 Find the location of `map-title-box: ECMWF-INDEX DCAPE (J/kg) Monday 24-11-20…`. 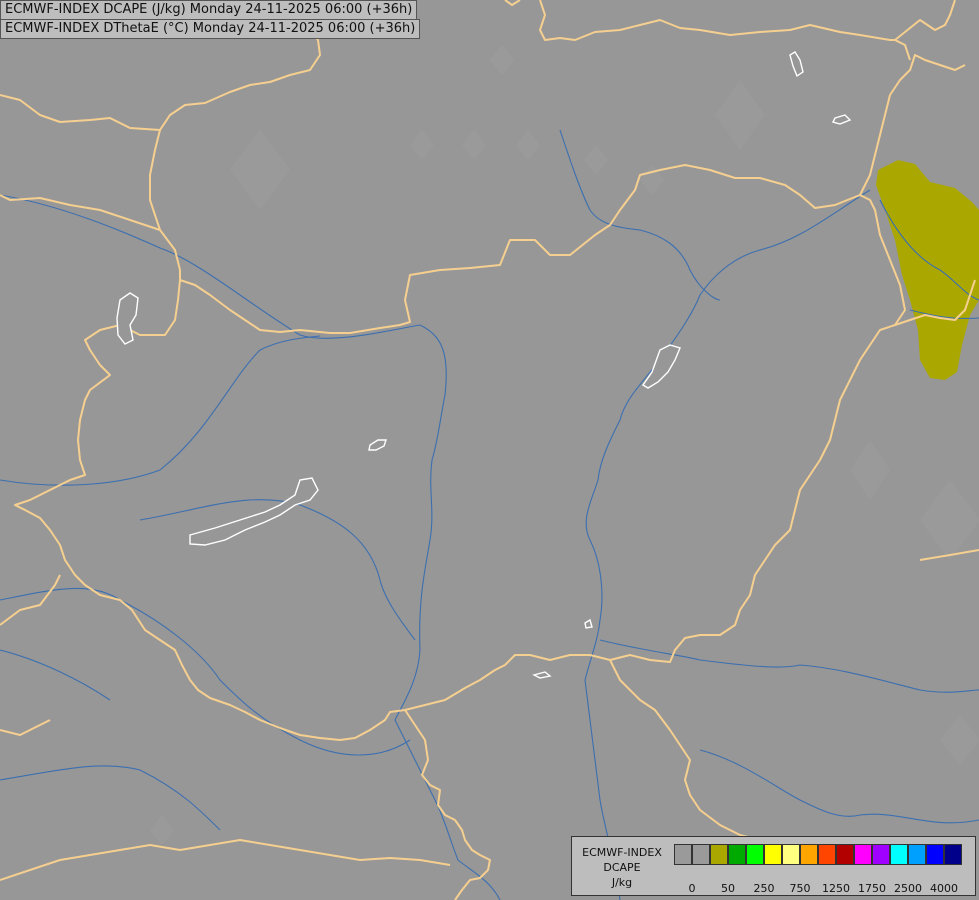

map-title-box: ECMWF-INDEX DCAPE (J/kg) Monday 24-11-20… is located at coordinates (210, 19).